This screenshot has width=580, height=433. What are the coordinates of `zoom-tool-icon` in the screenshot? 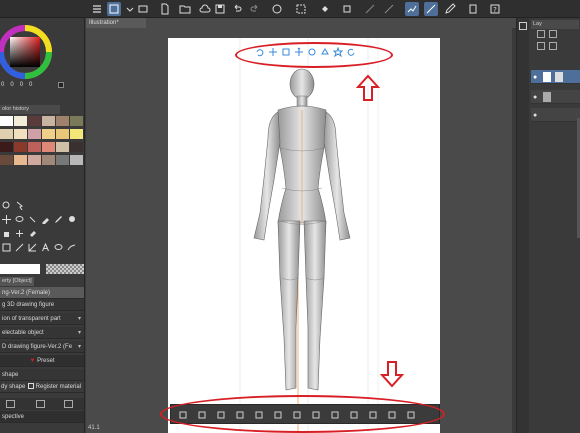 It's located at (6, 205).